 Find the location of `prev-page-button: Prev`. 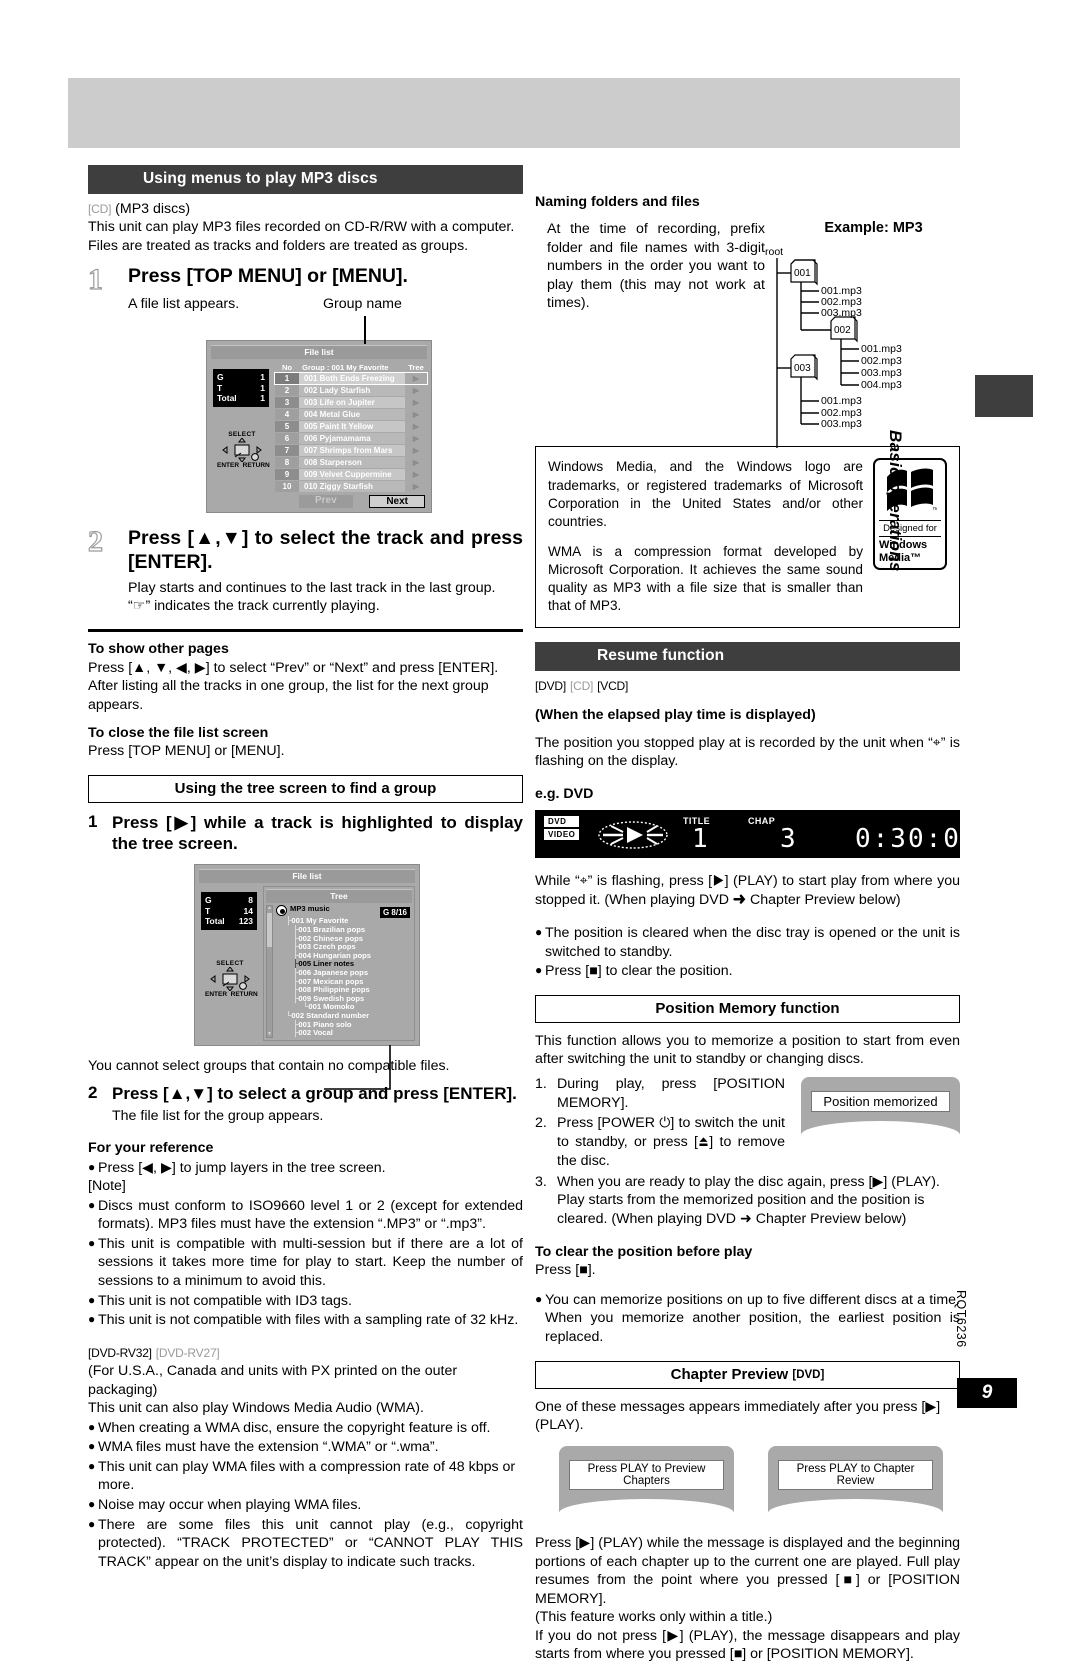

prev-page-button: Prev is located at coordinates (326, 502).